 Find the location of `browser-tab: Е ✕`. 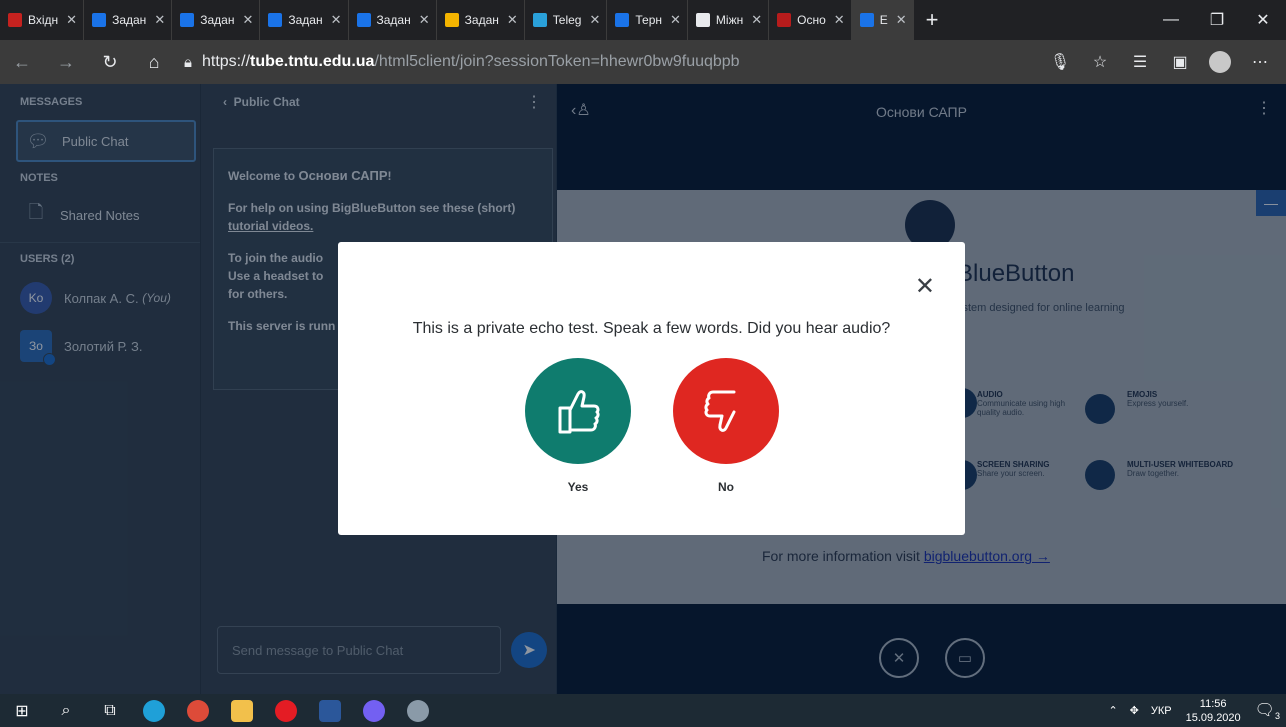

browser-tab: Е ✕ is located at coordinates (882, 20).